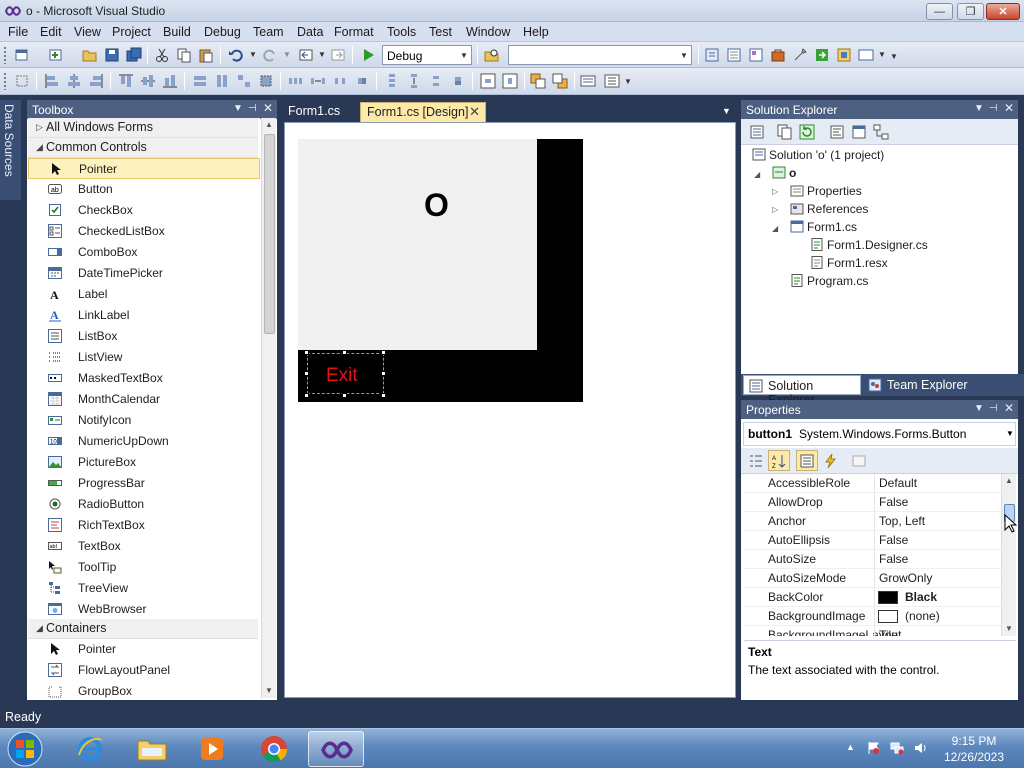 Image resolution: width=1024 pixels, height=768 pixels. What do you see at coordinates (362, 81) in the screenshot?
I see `remove-horizontal-spacing-icon` at bounding box center [362, 81].